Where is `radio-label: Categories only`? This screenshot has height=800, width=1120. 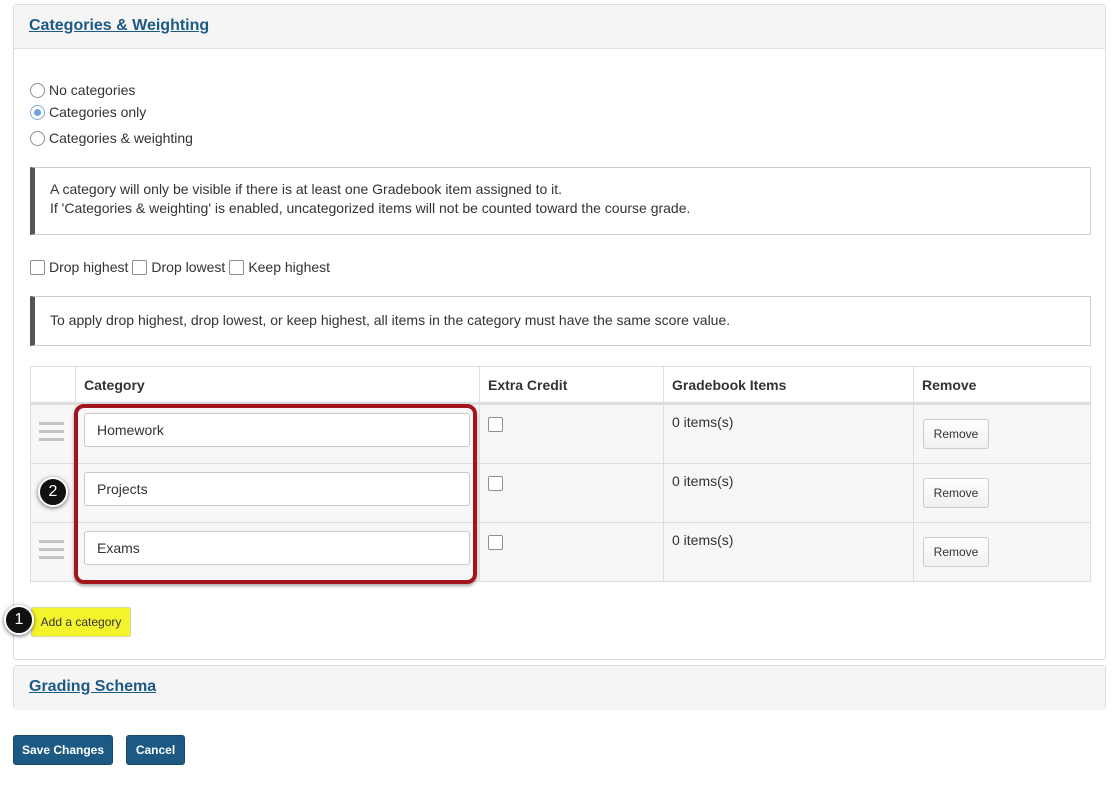 radio-label: Categories only is located at coordinates (98, 112).